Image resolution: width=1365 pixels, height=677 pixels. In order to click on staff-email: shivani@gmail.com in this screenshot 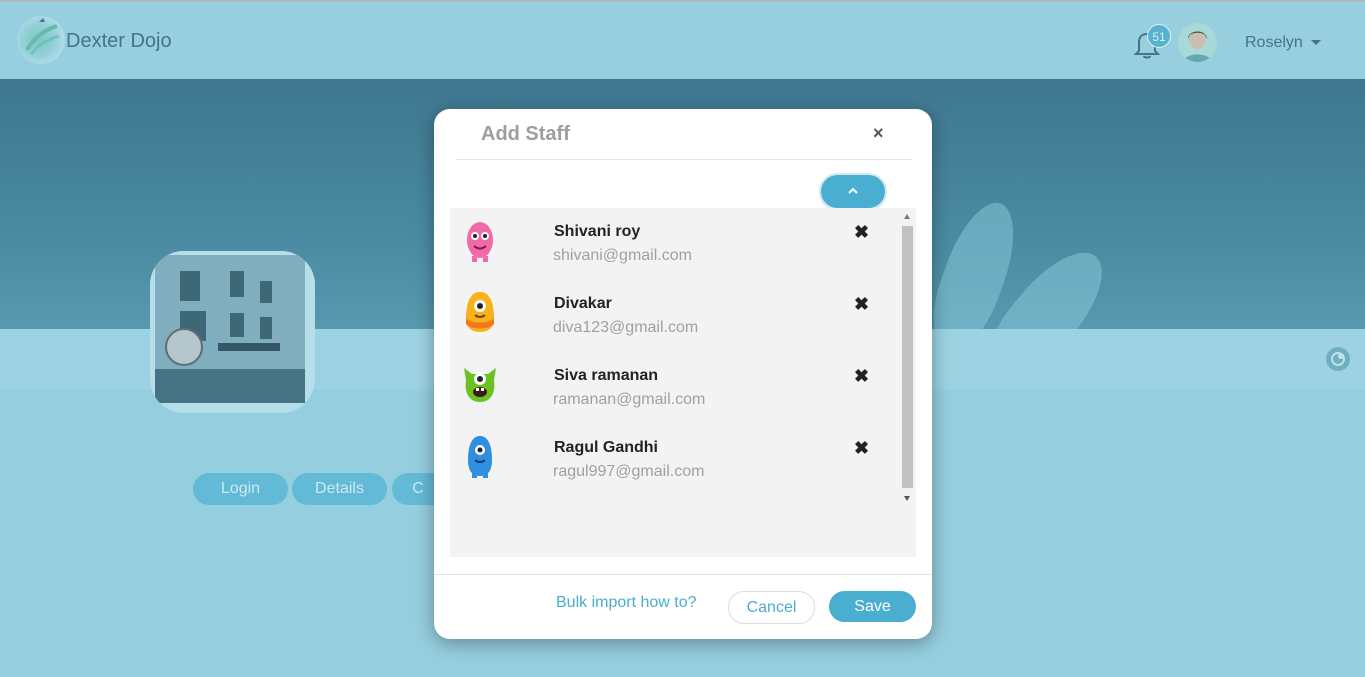, I will do `click(622, 255)`.